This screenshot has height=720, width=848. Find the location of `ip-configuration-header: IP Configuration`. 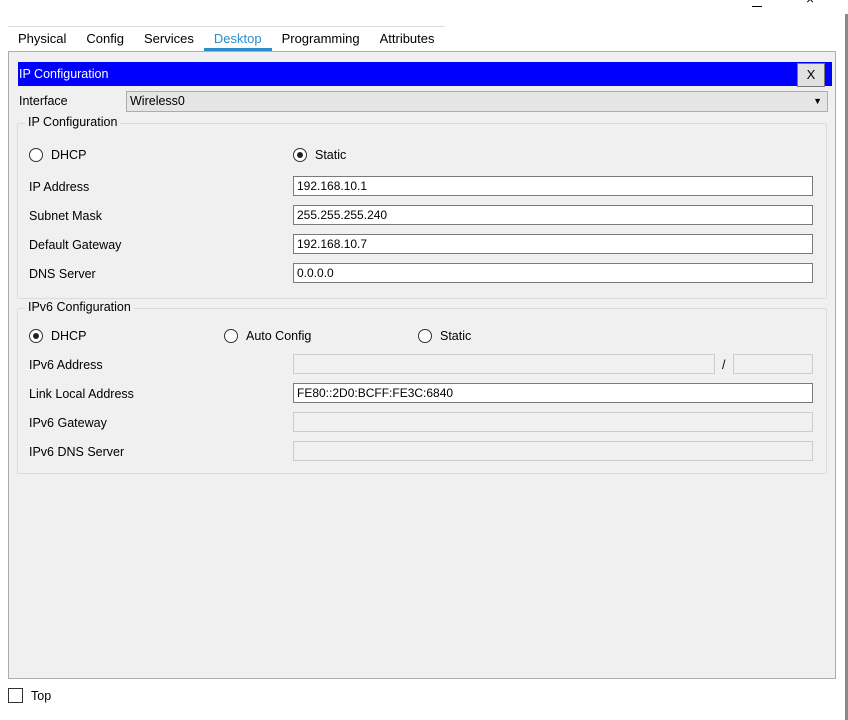

ip-configuration-header: IP Configuration is located at coordinates (425, 74).